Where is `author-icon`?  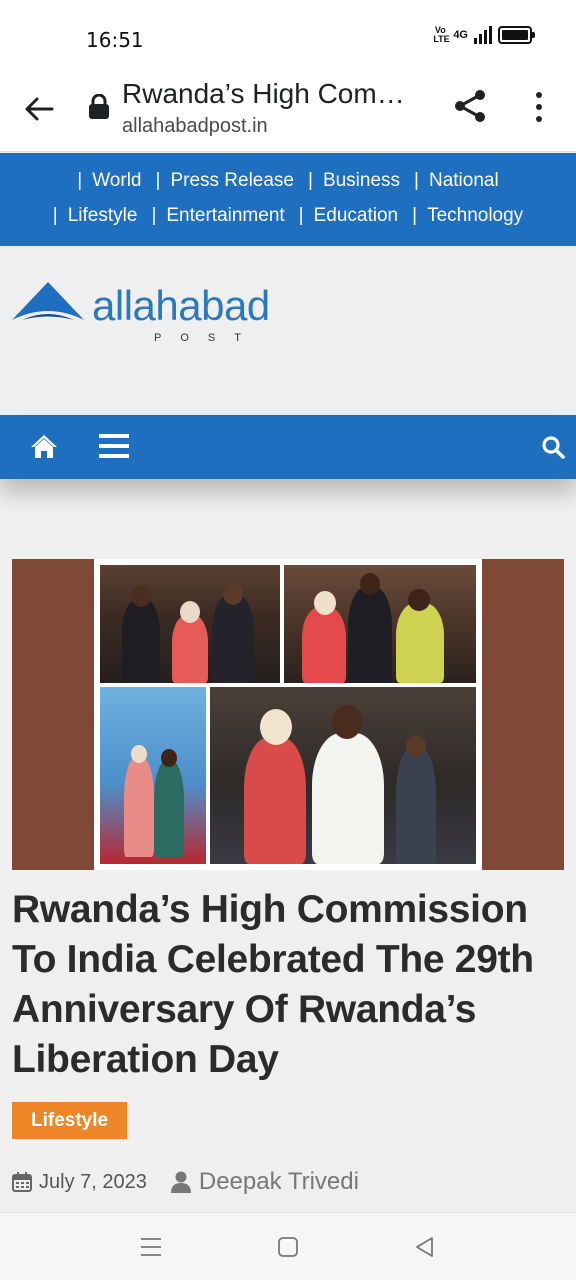 author-icon is located at coordinates (180, 1182).